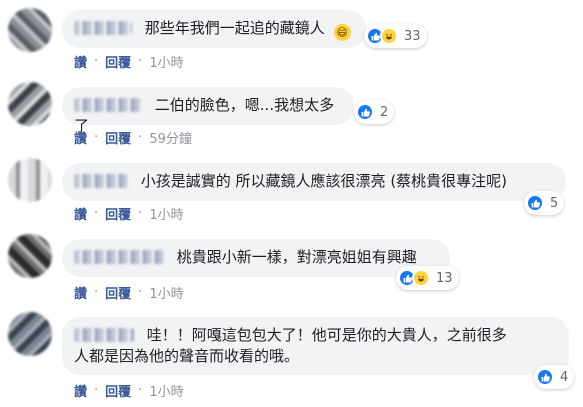  I want to click on comment-bubble: 小孩是誠實的 所以藏鏡人應該很漂亮 (蔡桃貴很專注呢), so click(314, 182).